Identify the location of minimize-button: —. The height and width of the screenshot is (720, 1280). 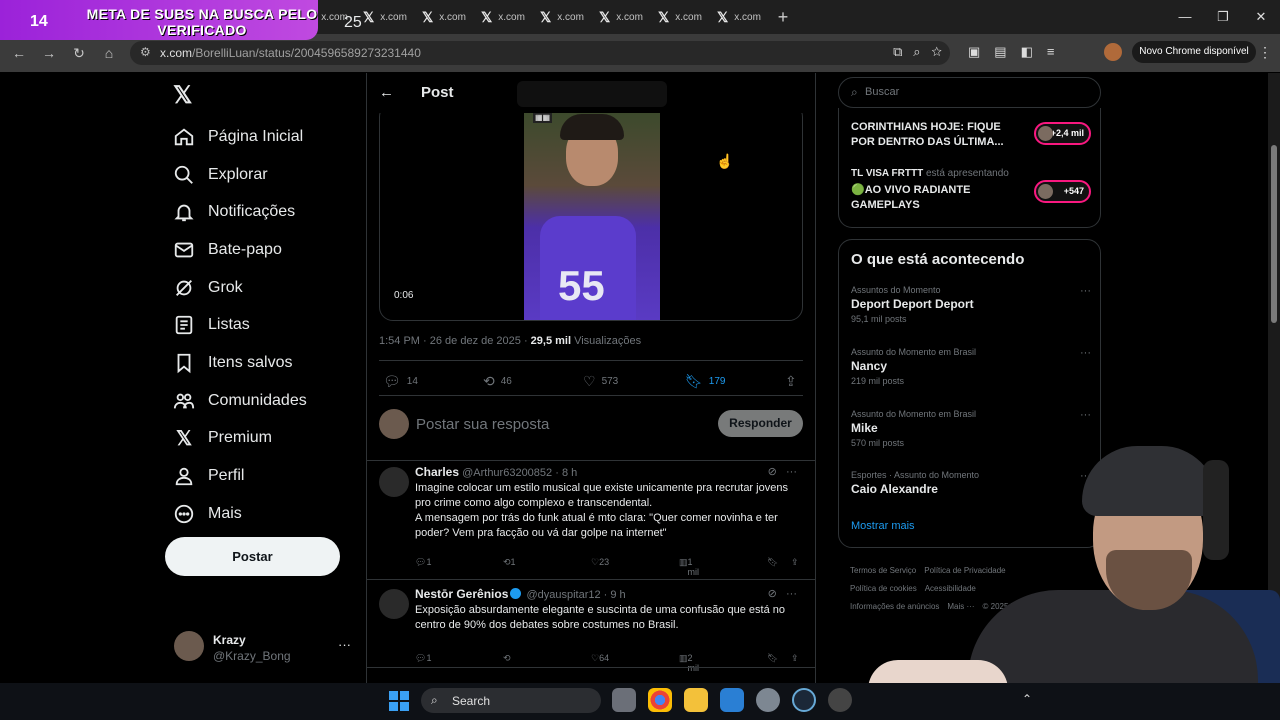
(1185, 17).